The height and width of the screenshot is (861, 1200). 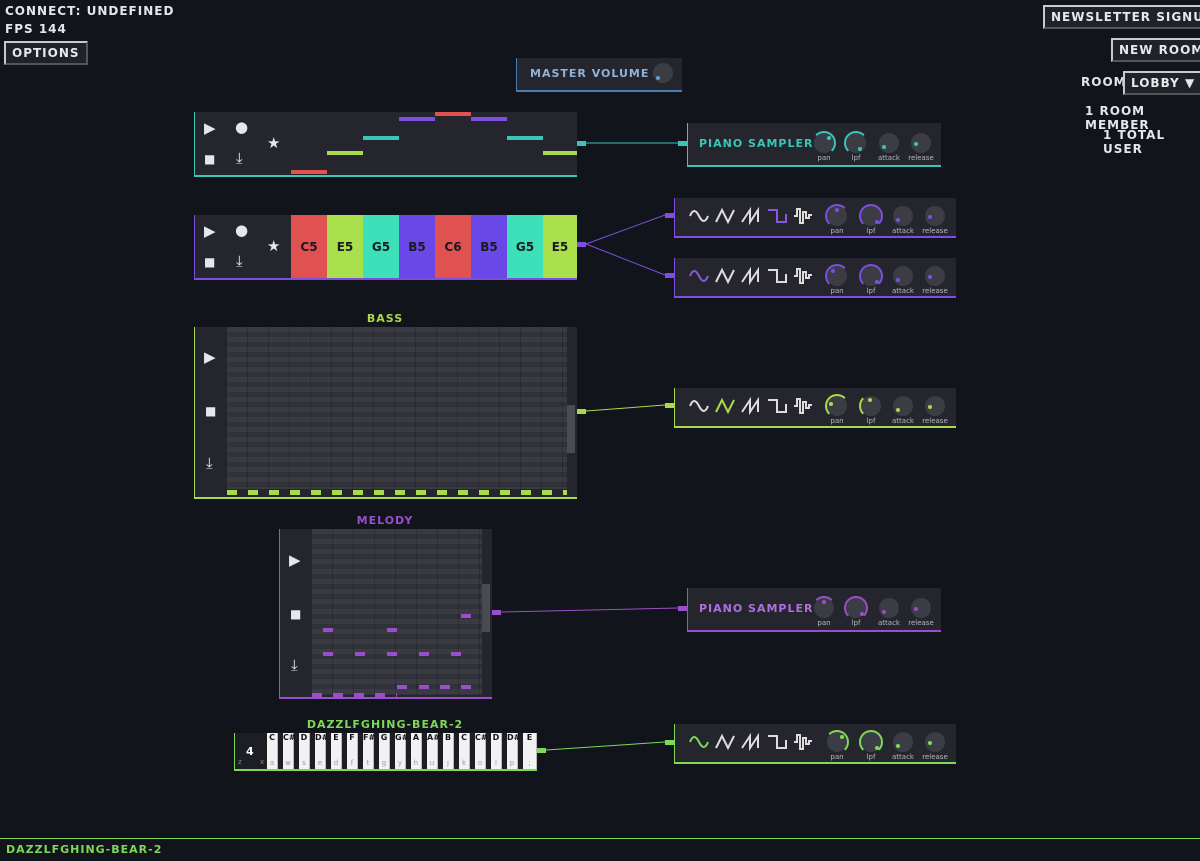 I want to click on options-button: OPTIONS, so click(x=46, y=53).